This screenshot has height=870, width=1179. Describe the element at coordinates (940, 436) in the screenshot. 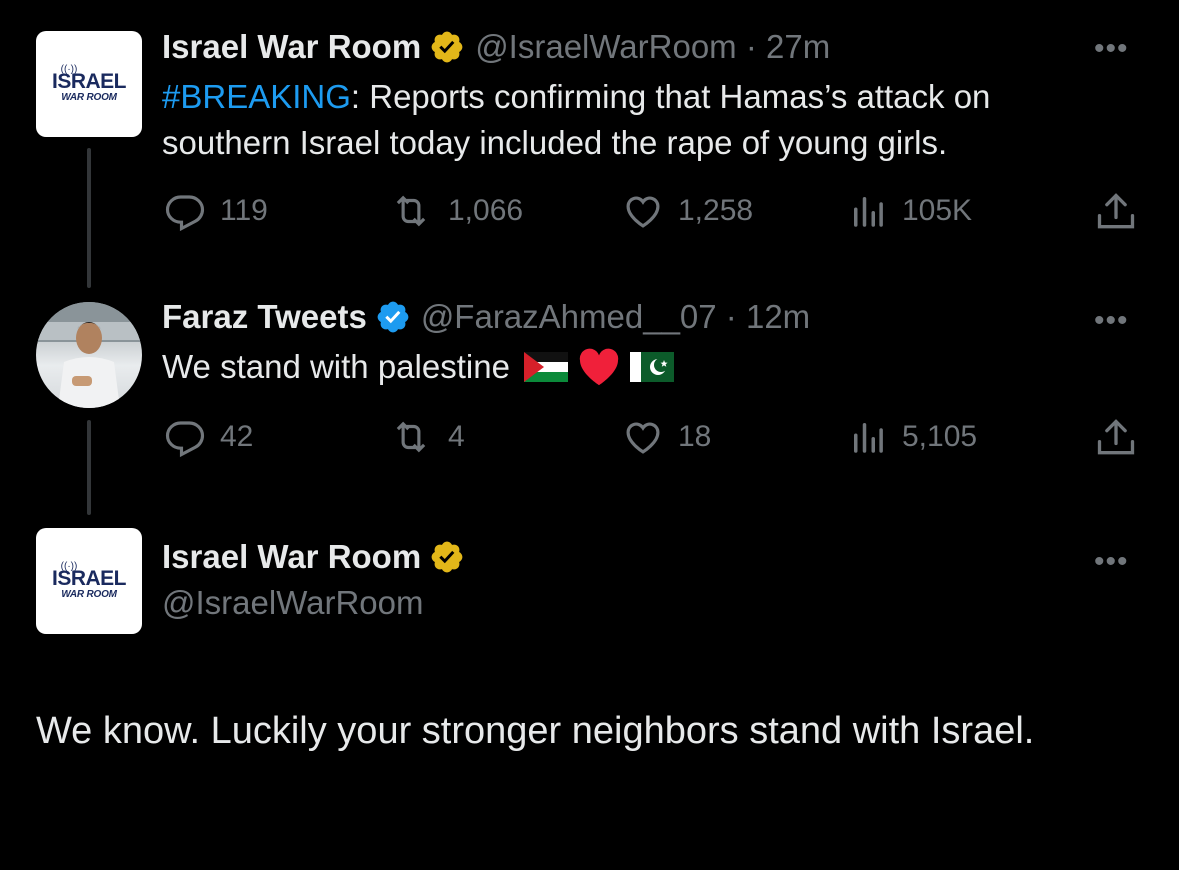

I see `views-count: 5,105` at that location.